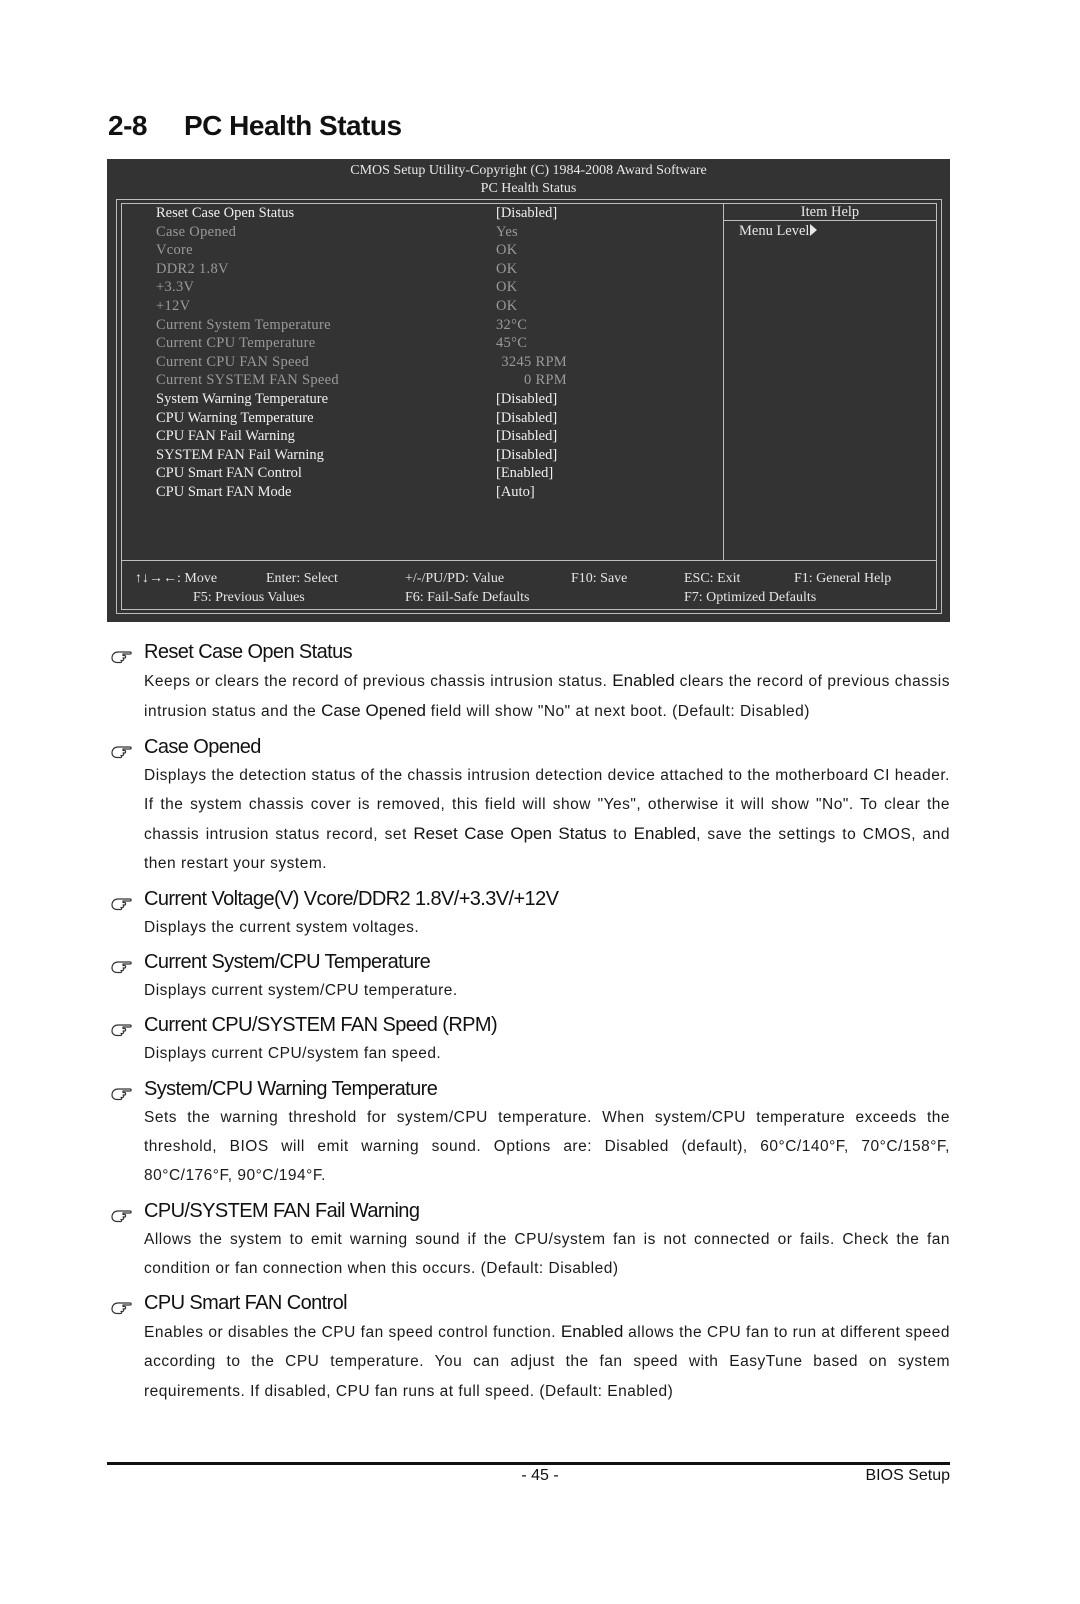  I want to click on key-value: +/-/PU/PD: Value, so click(455, 578).